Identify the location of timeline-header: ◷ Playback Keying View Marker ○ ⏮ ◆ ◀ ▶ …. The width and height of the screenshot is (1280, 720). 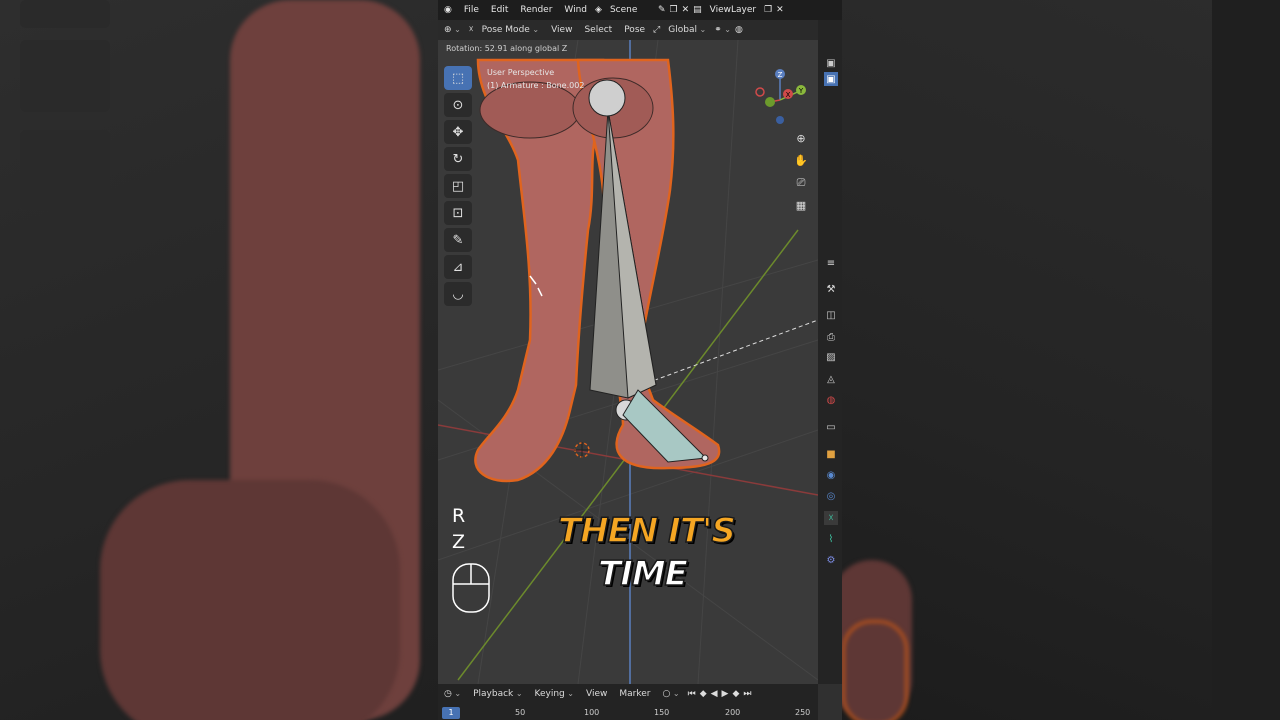
(628, 694).